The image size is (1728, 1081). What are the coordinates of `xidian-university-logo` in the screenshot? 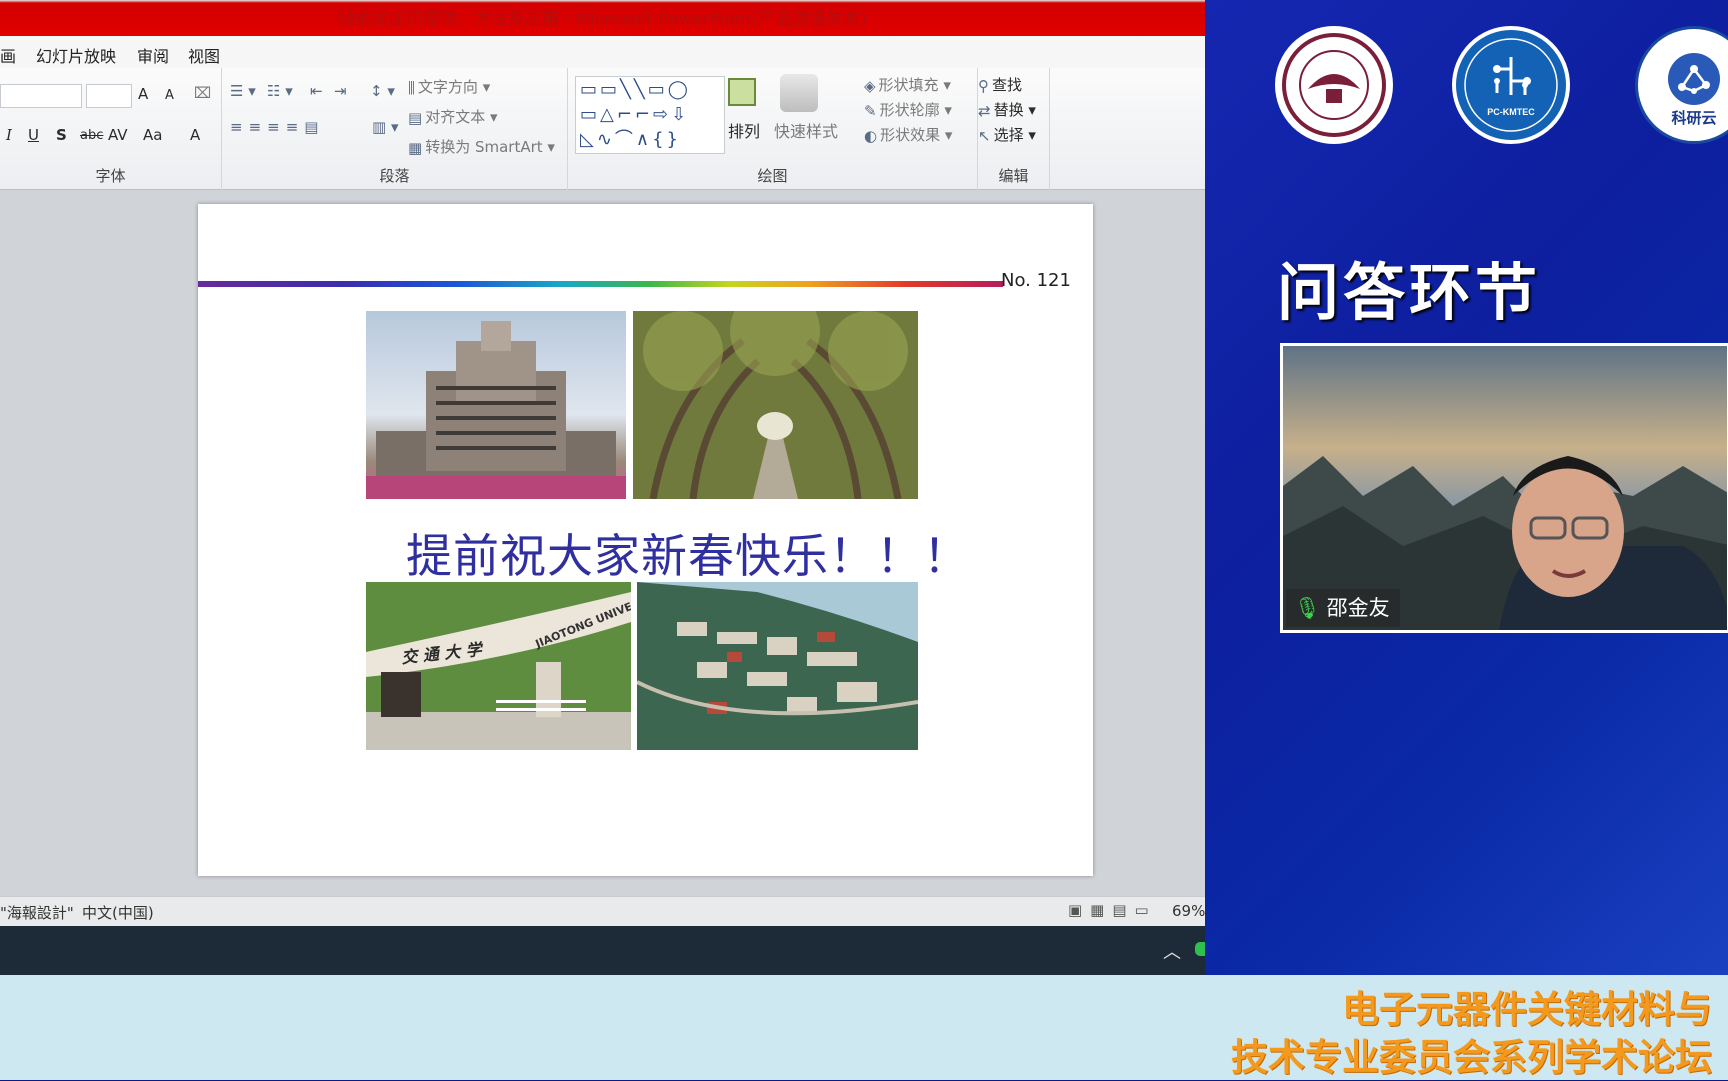 It's located at (1334, 85).